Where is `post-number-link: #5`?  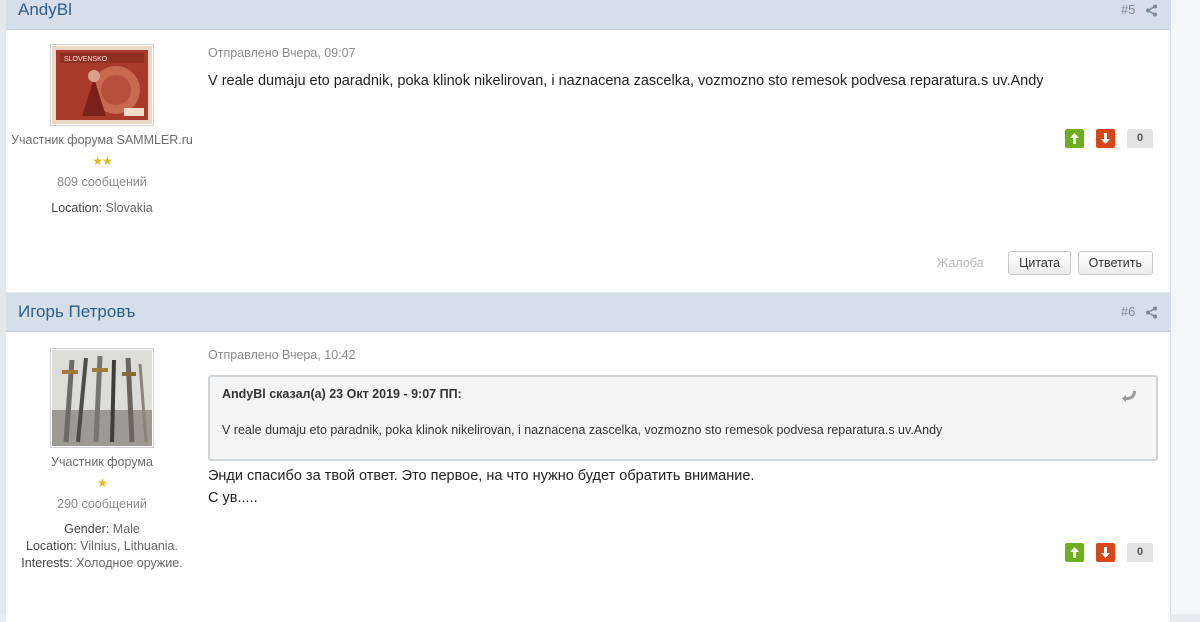
post-number-link: #5 is located at coordinates (1128, 9).